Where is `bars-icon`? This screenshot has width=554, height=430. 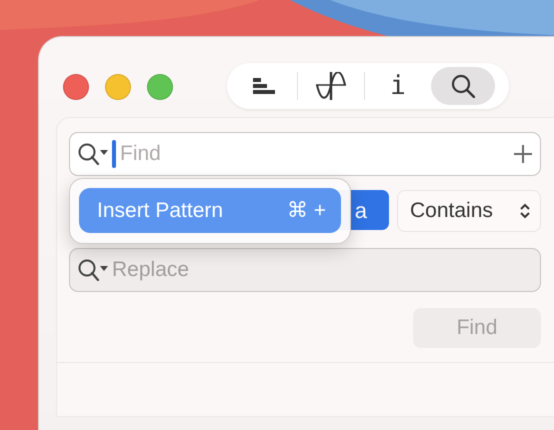 bars-icon is located at coordinates (264, 86).